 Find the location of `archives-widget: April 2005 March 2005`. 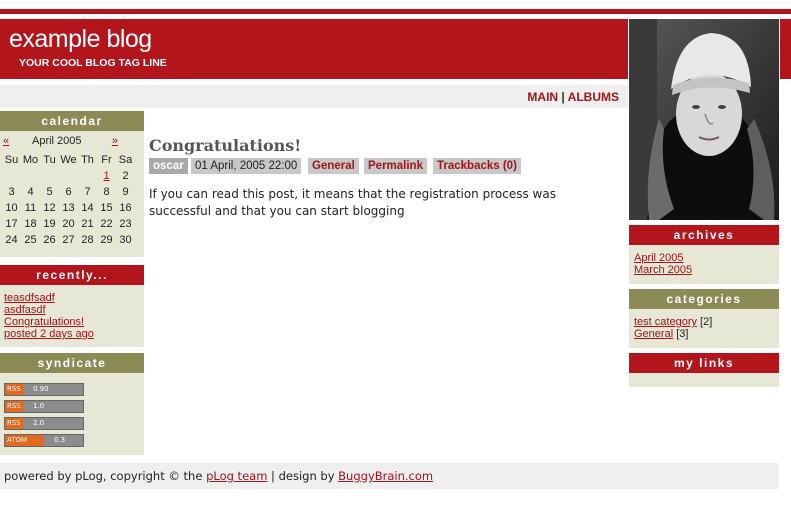

archives-widget: April 2005 March 2005 is located at coordinates (704, 264).